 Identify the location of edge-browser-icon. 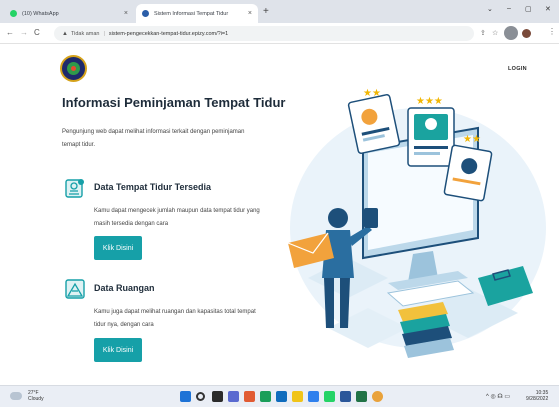
(265, 396).